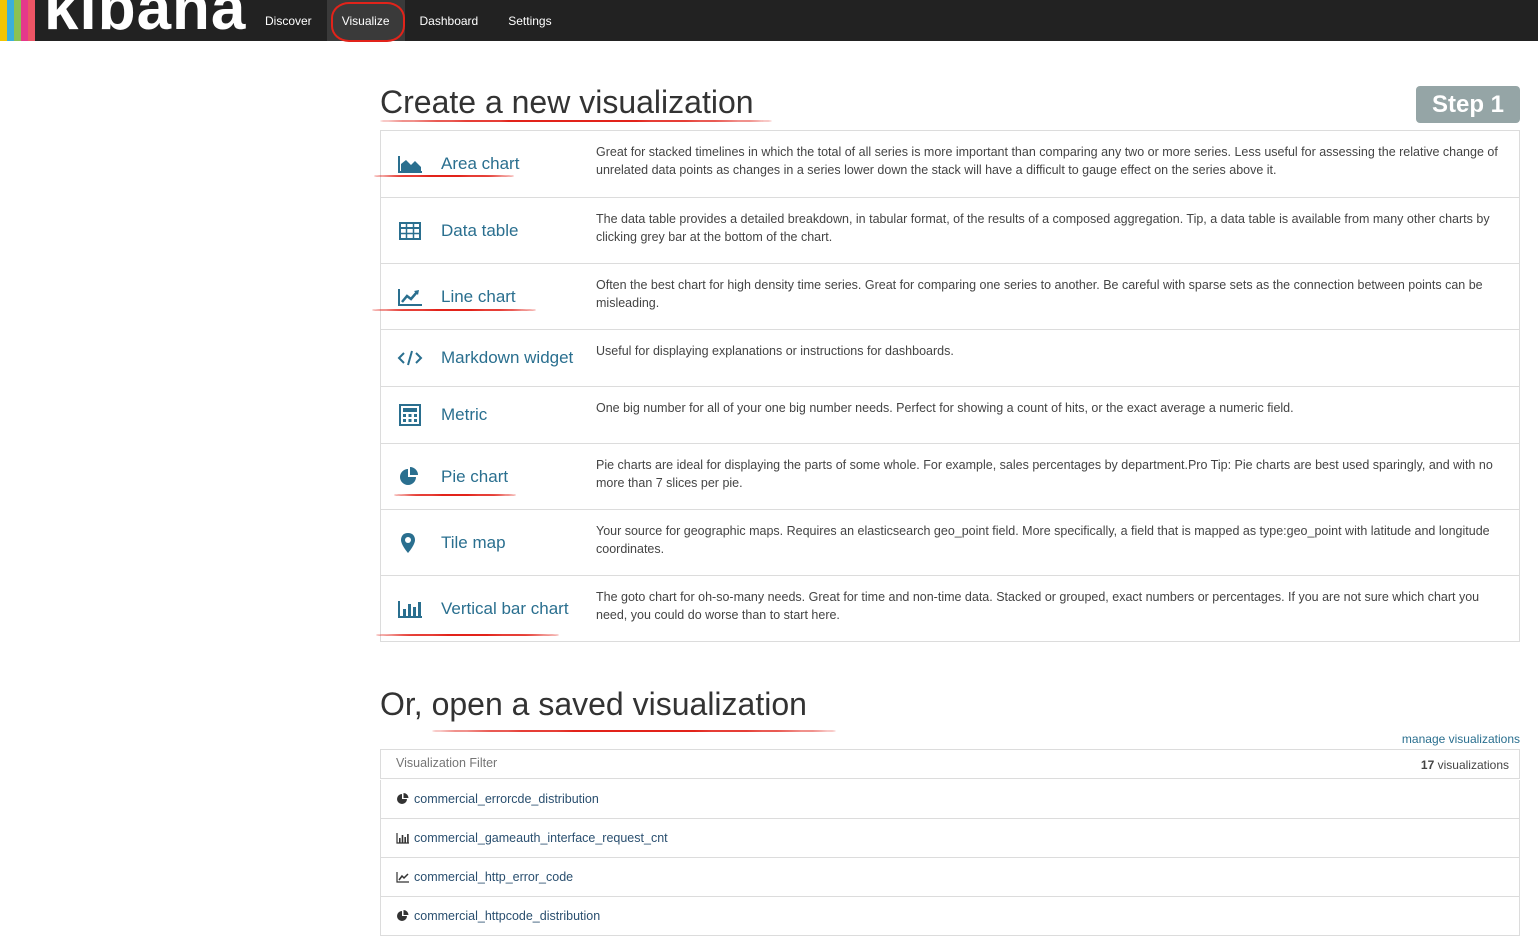 Image resolution: width=1538 pixels, height=941 pixels. Describe the element at coordinates (1468, 104) in the screenshot. I see `step-badge: Step 1` at that location.